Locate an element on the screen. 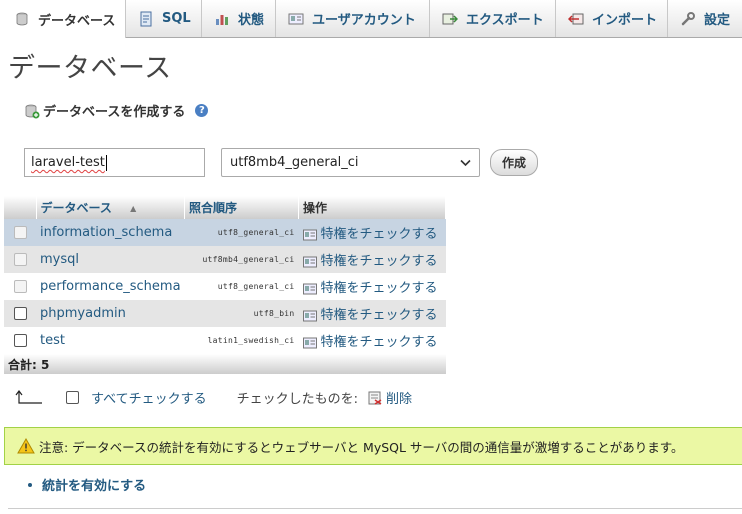 This screenshot has width=742, height=514. total-count: 合計: 5 is located at coordinates (225, 364).